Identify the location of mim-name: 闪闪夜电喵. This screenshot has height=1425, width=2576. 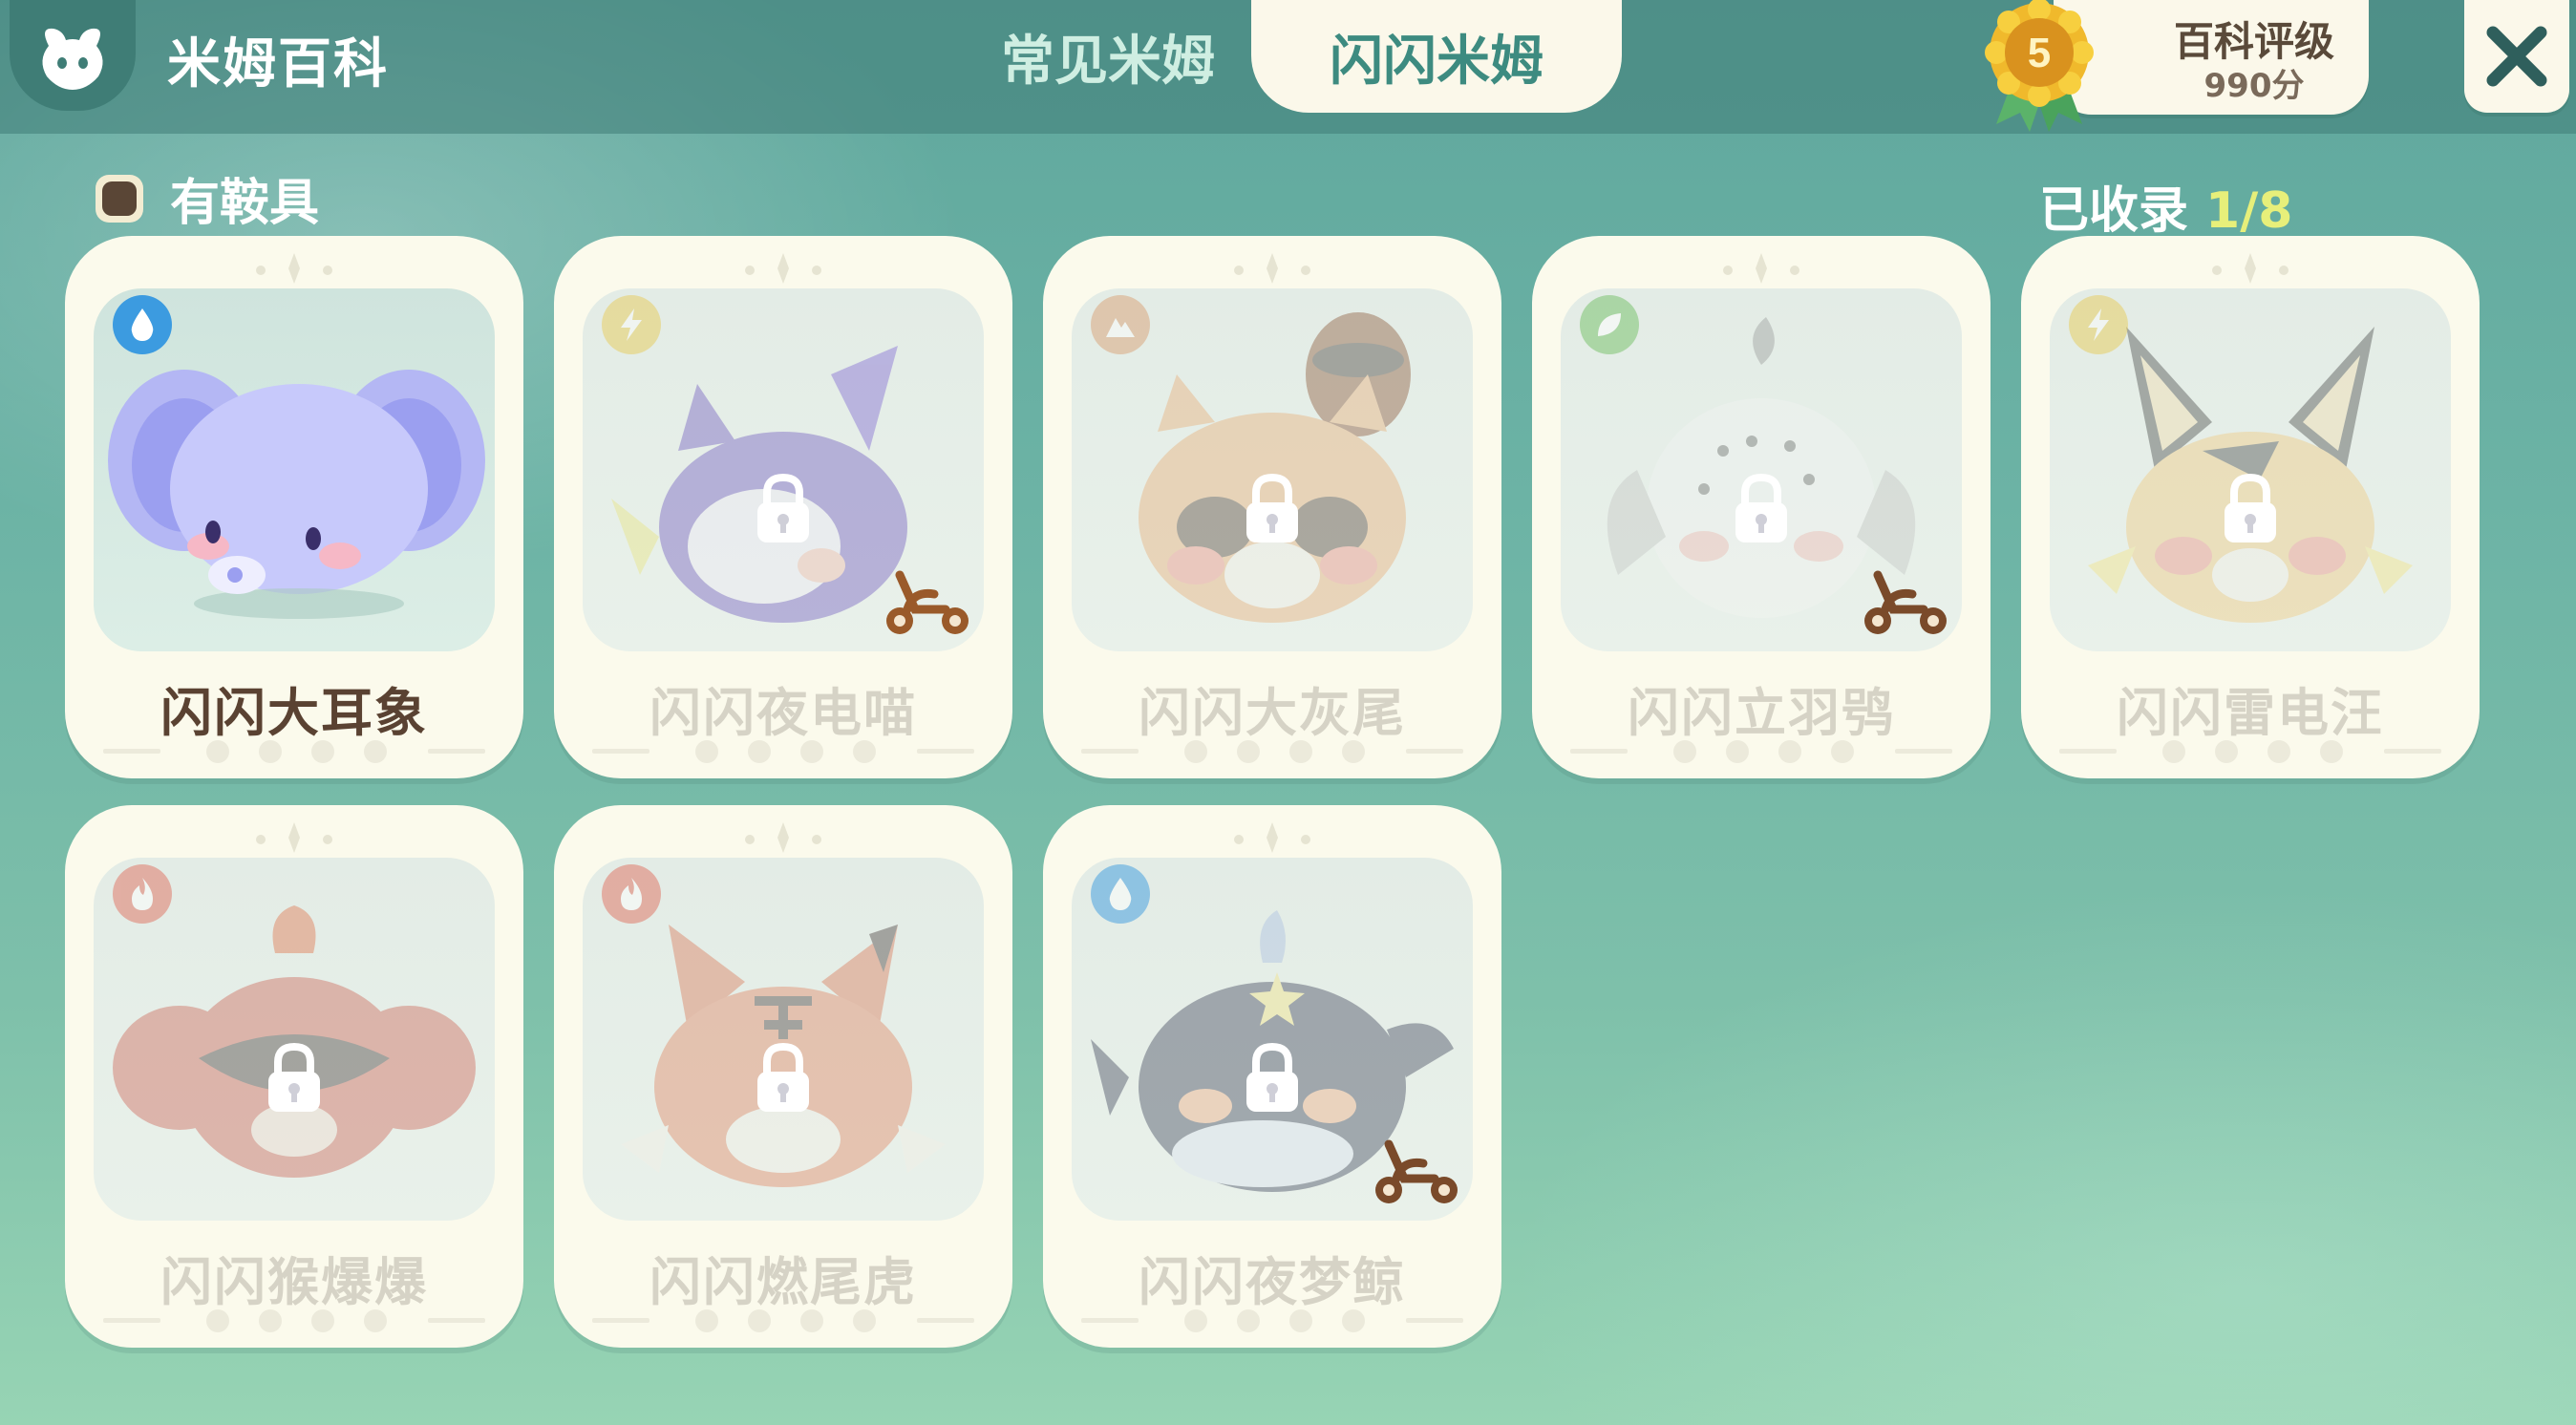
(783, 713).